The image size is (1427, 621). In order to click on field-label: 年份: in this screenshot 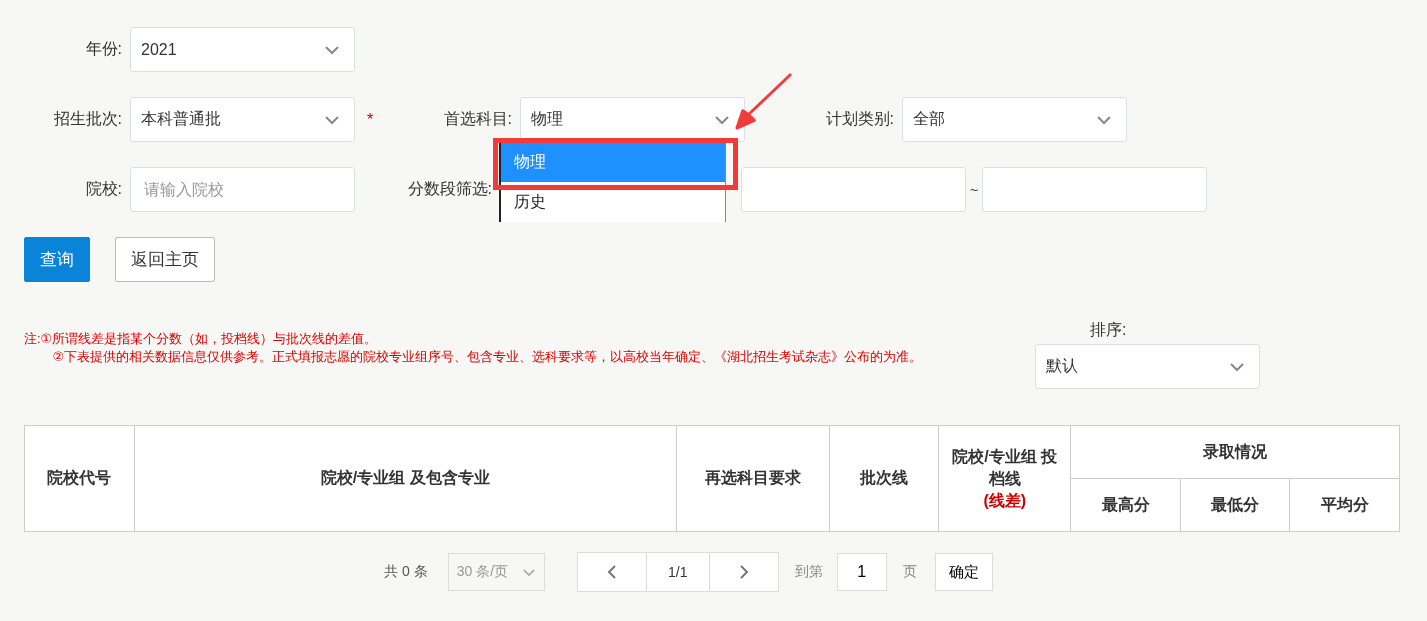, I will do `click(103, 49)`.